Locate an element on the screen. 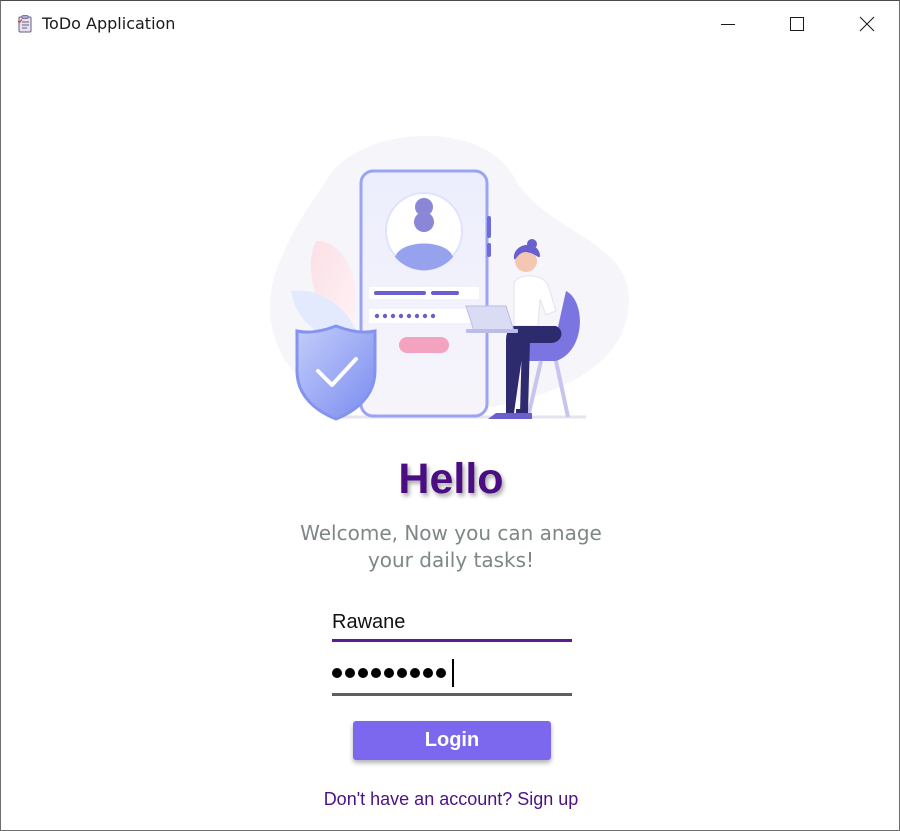  maximize-icon is located at coordinates (797, 24).